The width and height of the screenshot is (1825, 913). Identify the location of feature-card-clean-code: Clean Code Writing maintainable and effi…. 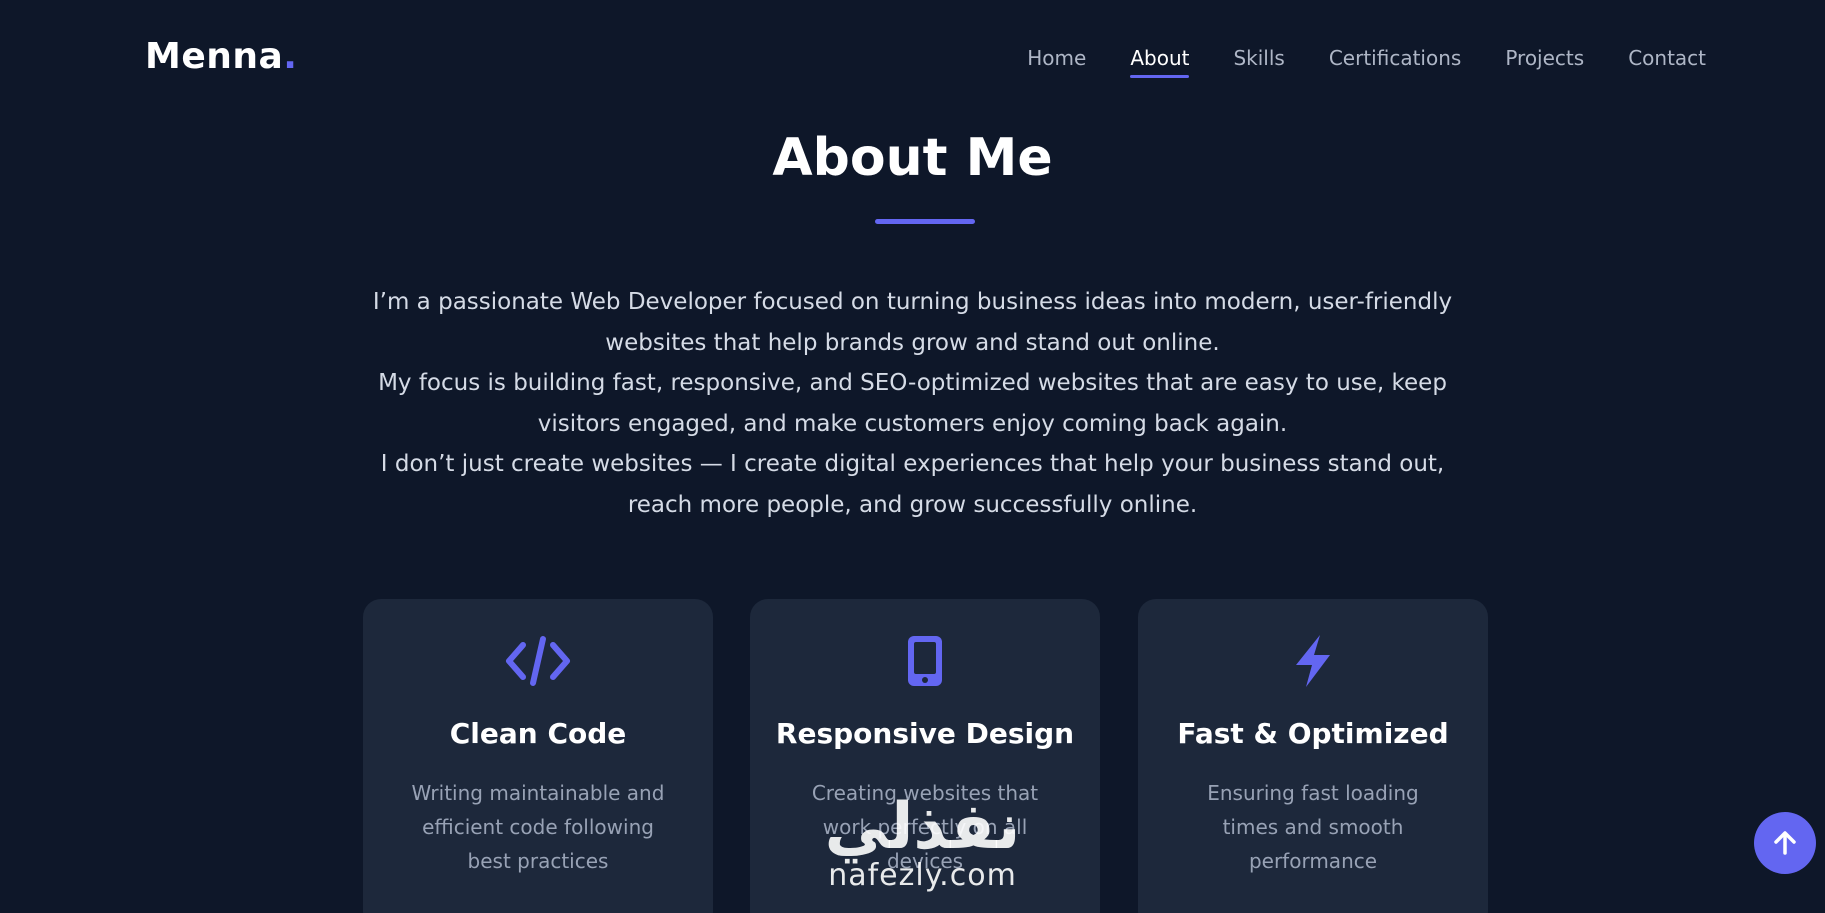
(538, 756).